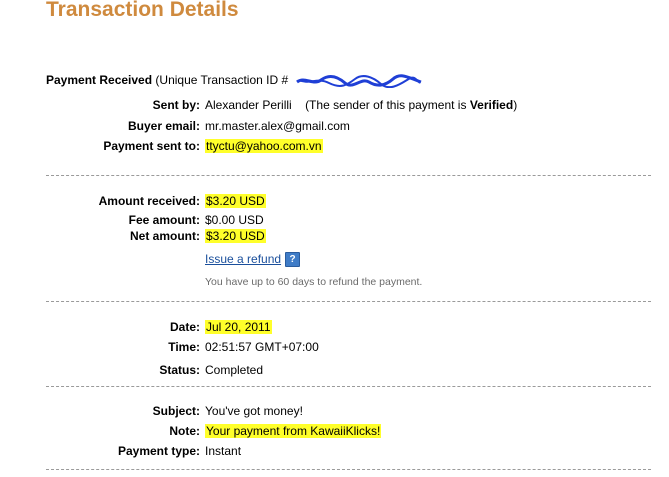 The width and height of the screenshot is (669, 477). I want to click on net-amount-label: Net amount:, so click(165, 236).